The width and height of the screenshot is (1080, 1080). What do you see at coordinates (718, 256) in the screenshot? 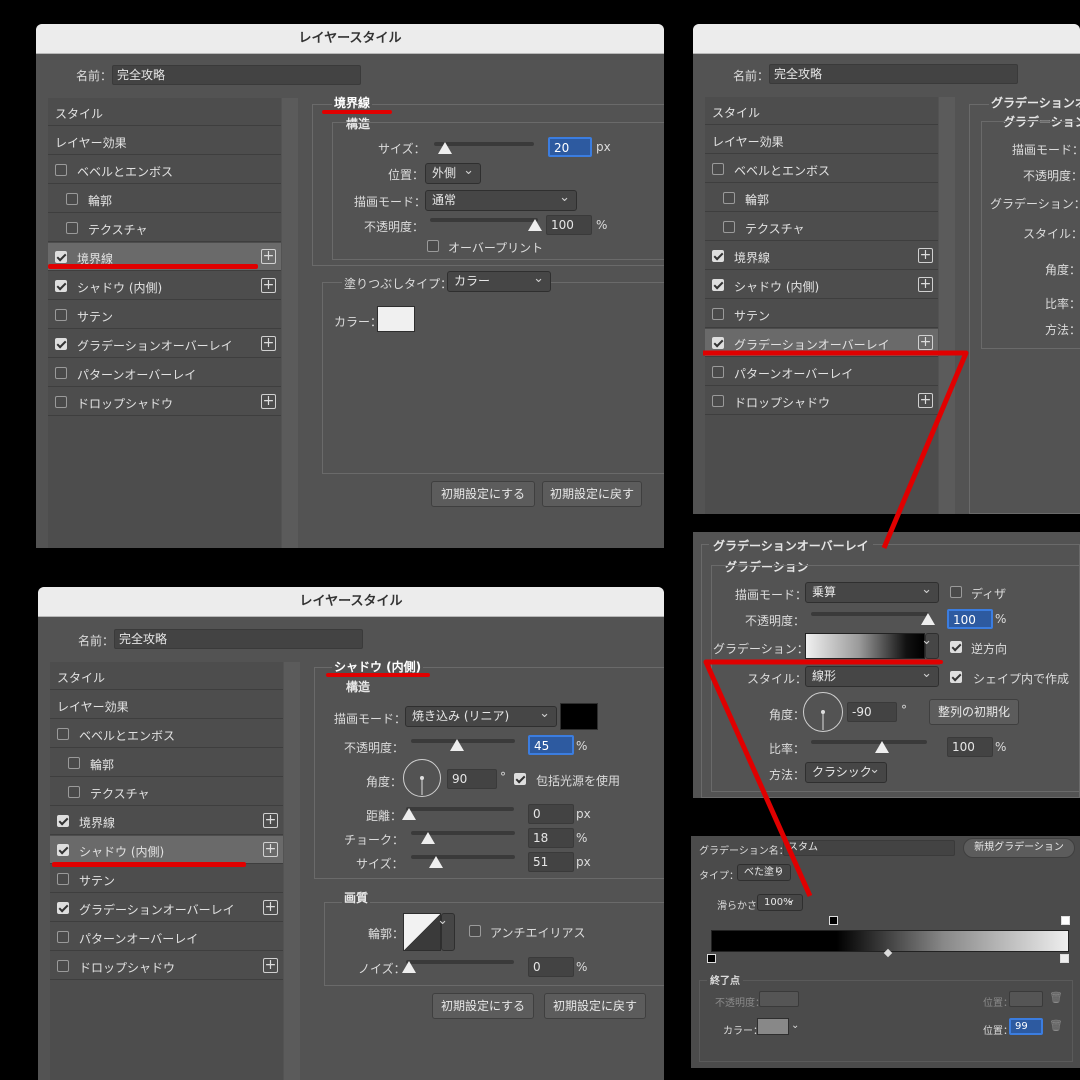
I see `stroke-checkbox` at bounding box center [718, 256].